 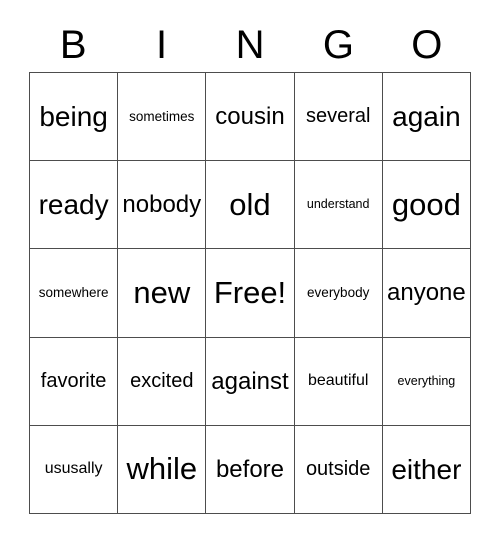 I want to click on bingo-cell-r5c4: outside, so click(x=338, y=469).